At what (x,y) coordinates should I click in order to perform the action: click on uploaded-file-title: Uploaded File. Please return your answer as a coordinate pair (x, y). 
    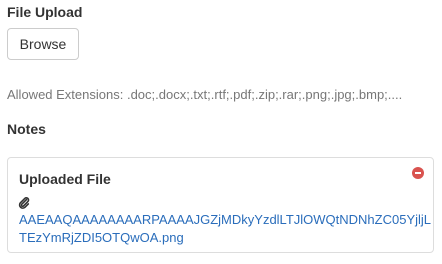
    Looking at the image, I should click on (65, 179).